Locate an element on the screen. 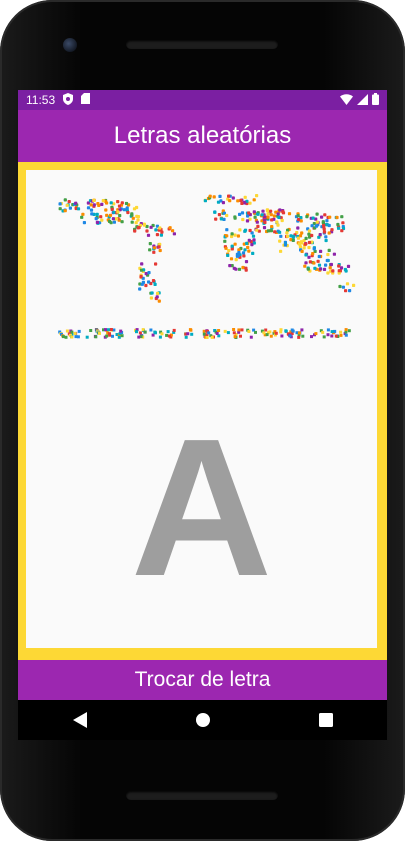  shield-icon is located at coordinates (68, 100).